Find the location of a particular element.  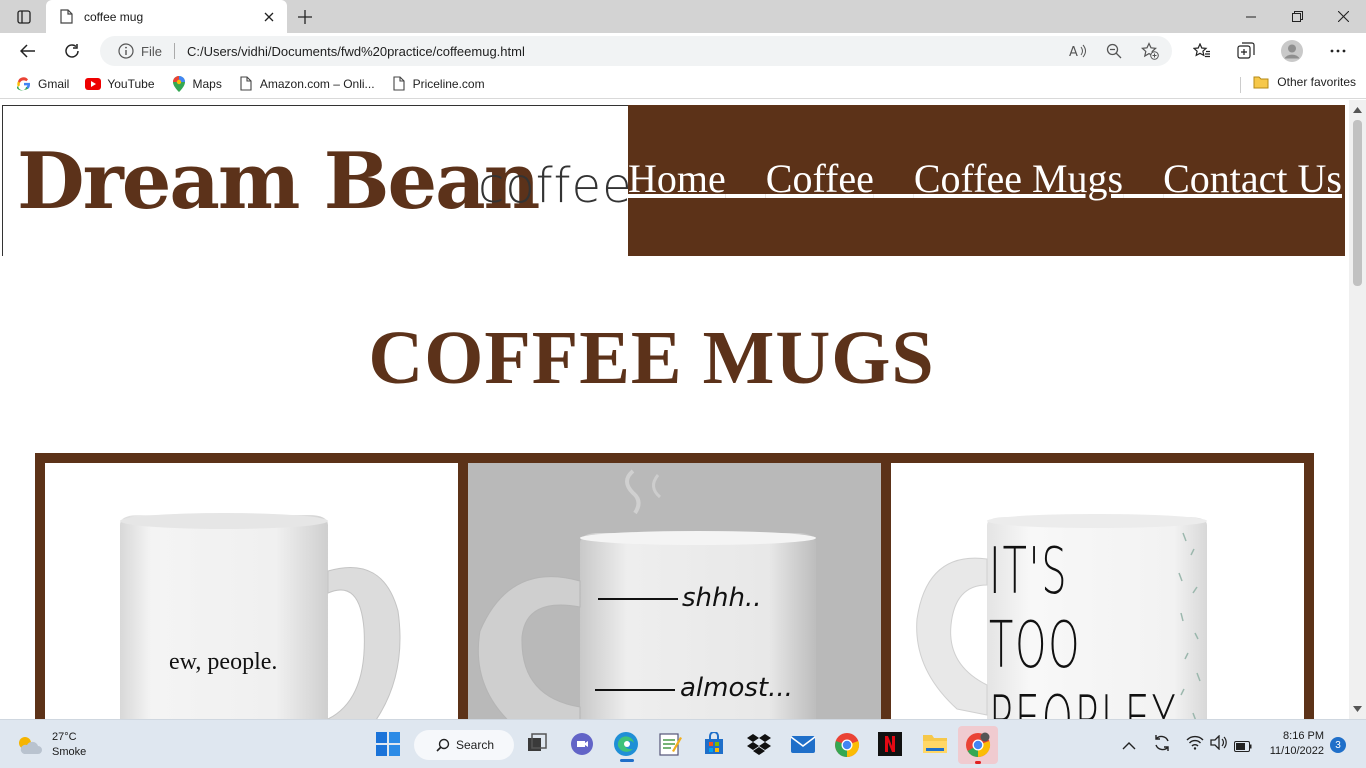

start-icon is located at coordinates (388, 746).